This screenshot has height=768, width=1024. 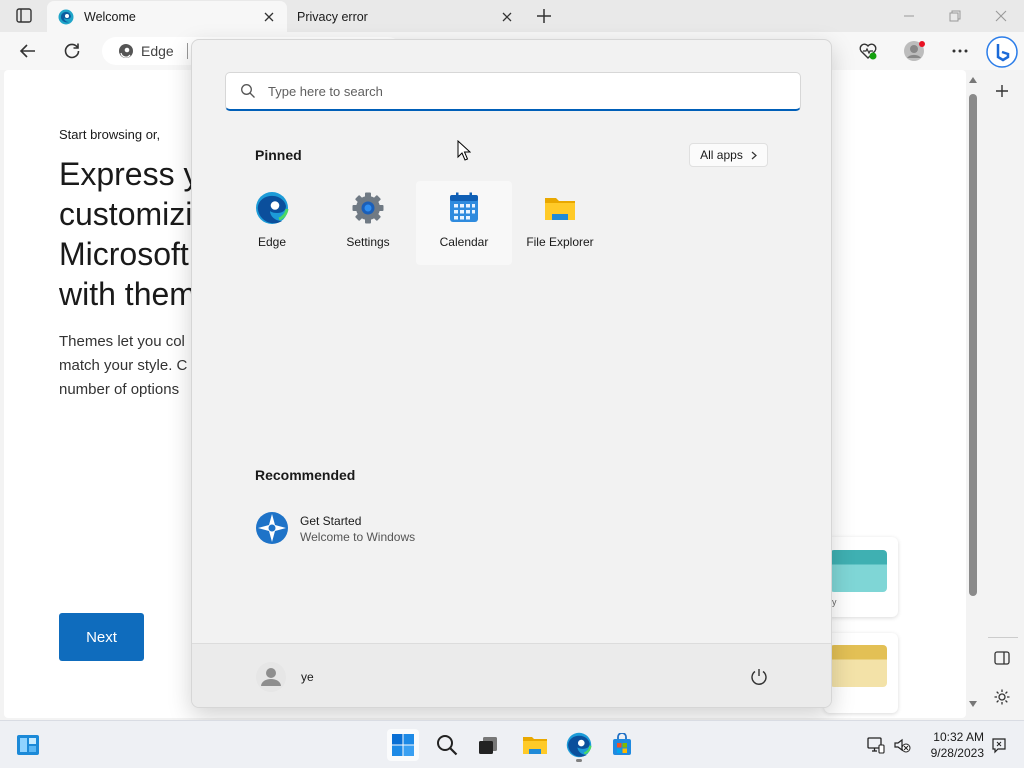 What do you see at coordinates (332, 16) in the screenshot?
I see `tab-title: Privacy error` at bounding box center [332, 16].